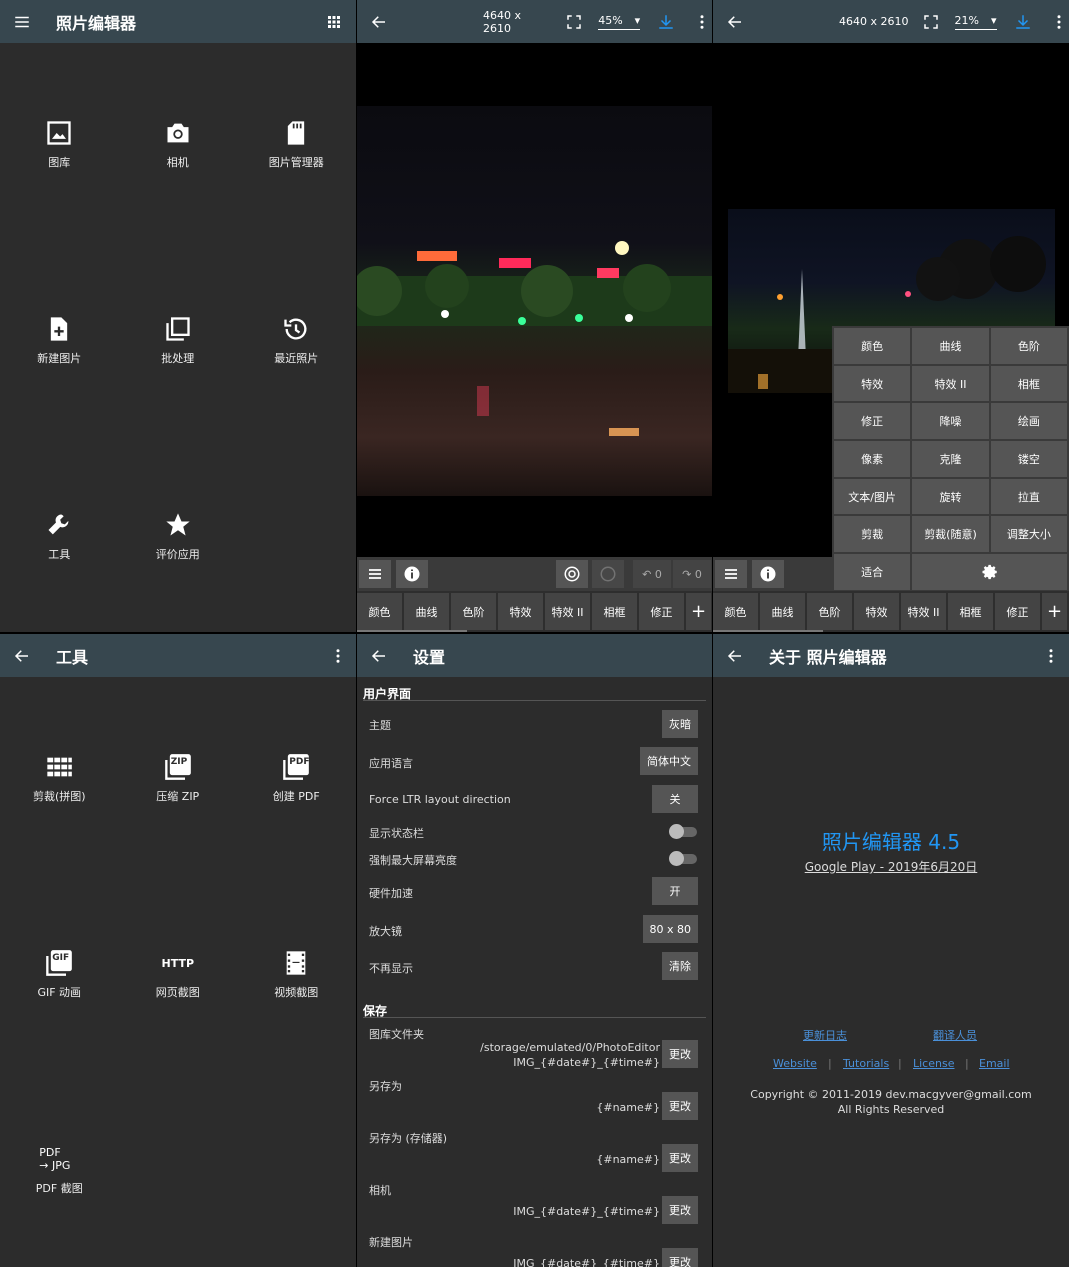  I want to click on changelog-link: 更新日志, so click(825, 1035).